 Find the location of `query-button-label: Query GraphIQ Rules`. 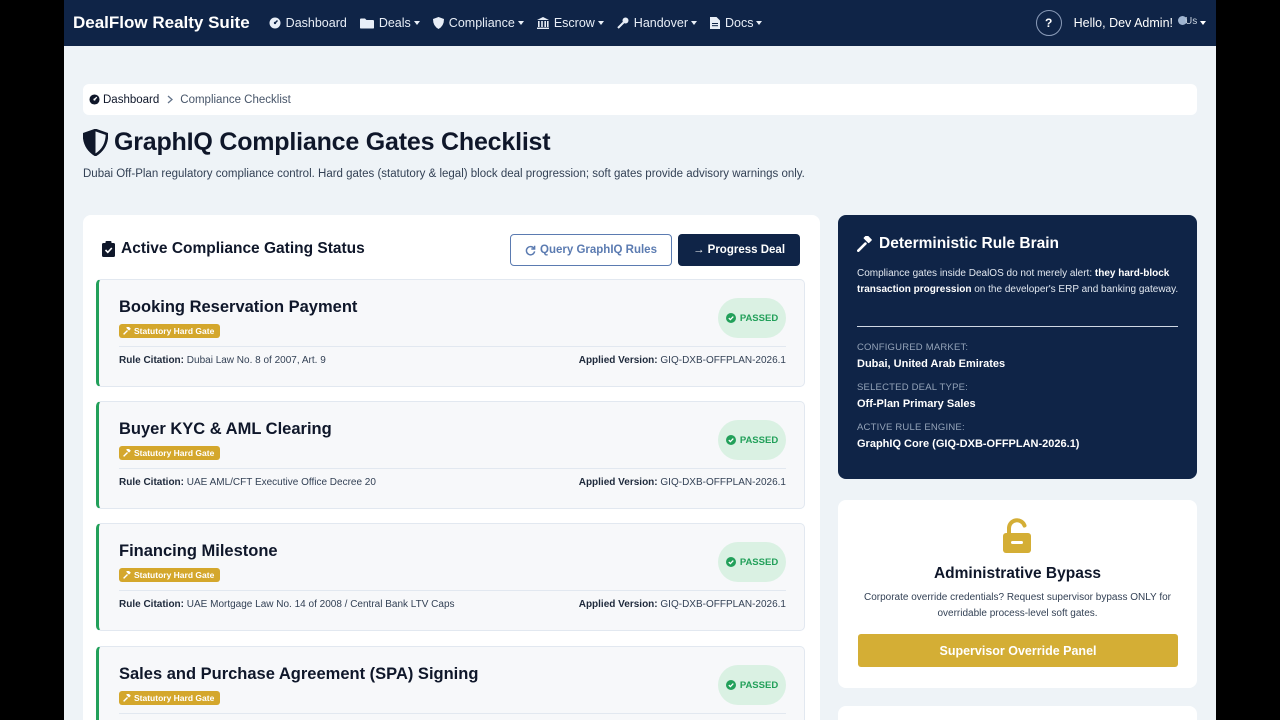

query-button-label: Query GraphIQ Rules is located at coordinates (598, 250).